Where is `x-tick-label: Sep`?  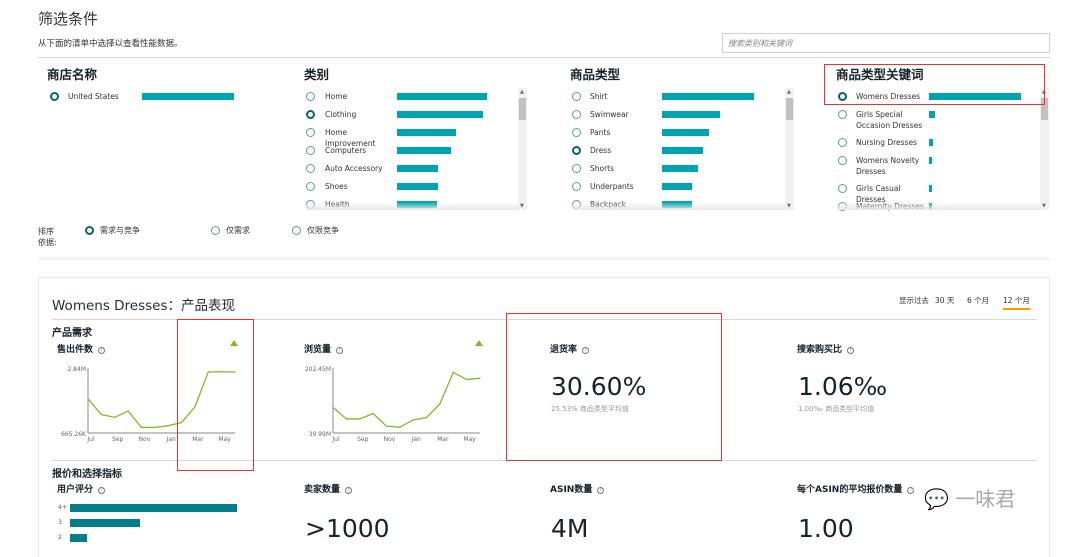 x-tick-label: Sep is located at coordinates (118, 439).